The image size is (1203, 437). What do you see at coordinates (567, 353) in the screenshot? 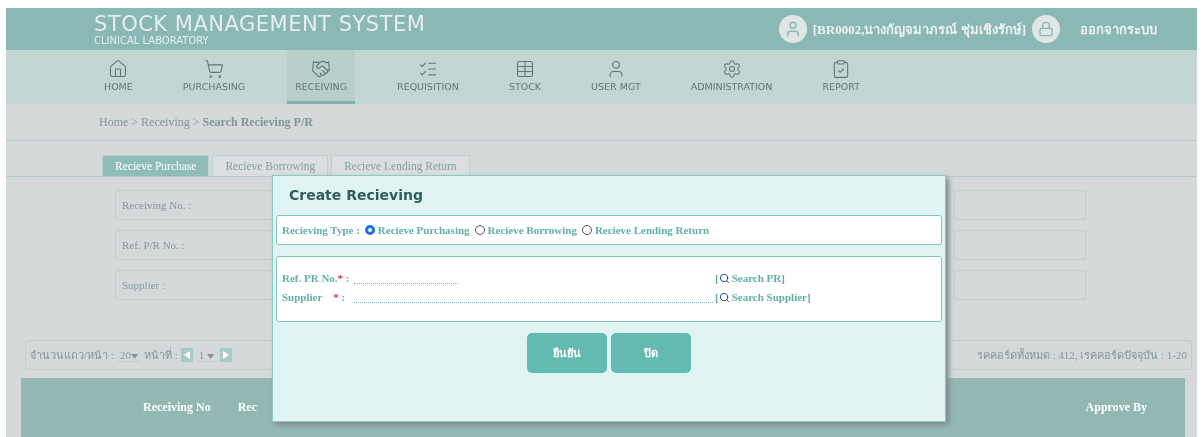
I see `confirm-button: ยืนยัน` at bounding box center [567, 353].